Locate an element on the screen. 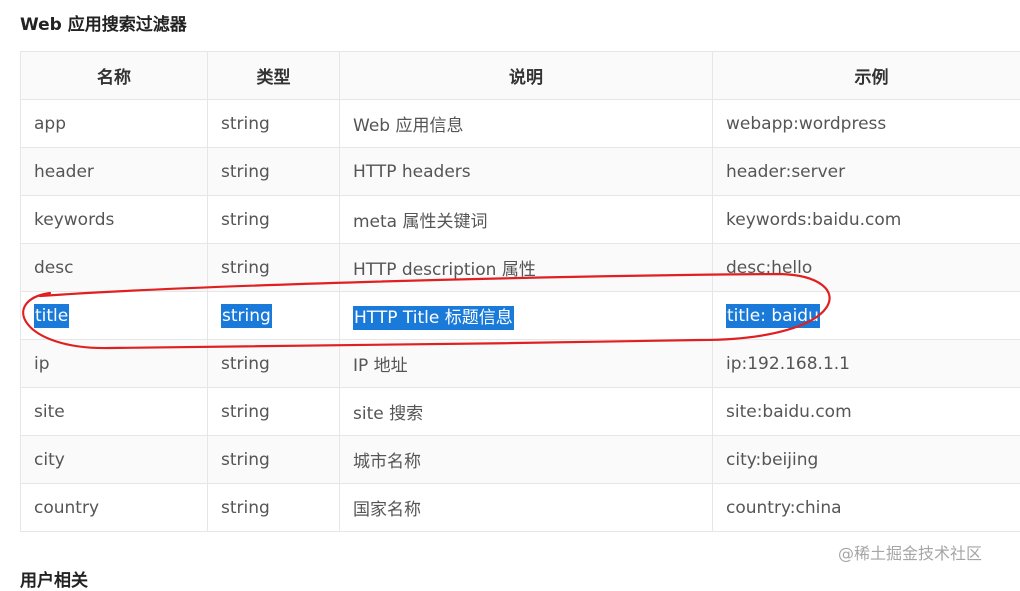  table-row: country string 国家名称 country:china is located at coordinates (520, 508).